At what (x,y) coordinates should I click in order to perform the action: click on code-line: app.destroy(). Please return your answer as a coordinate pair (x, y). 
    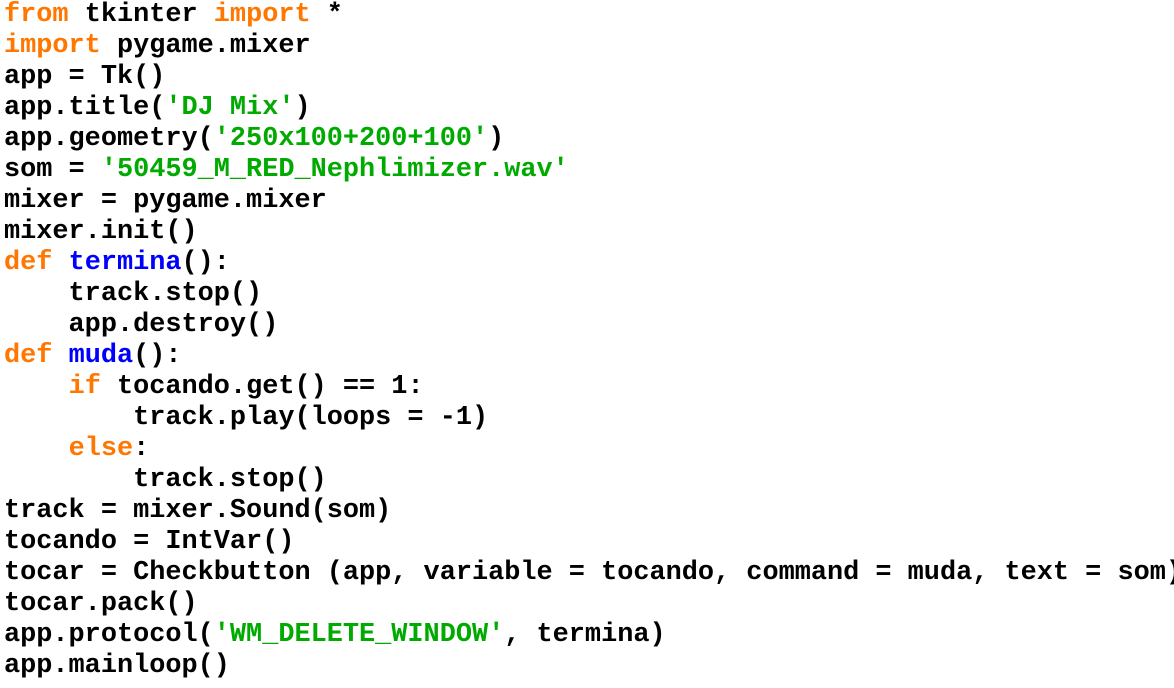
    Looking at the image, I should click on (589, 325).